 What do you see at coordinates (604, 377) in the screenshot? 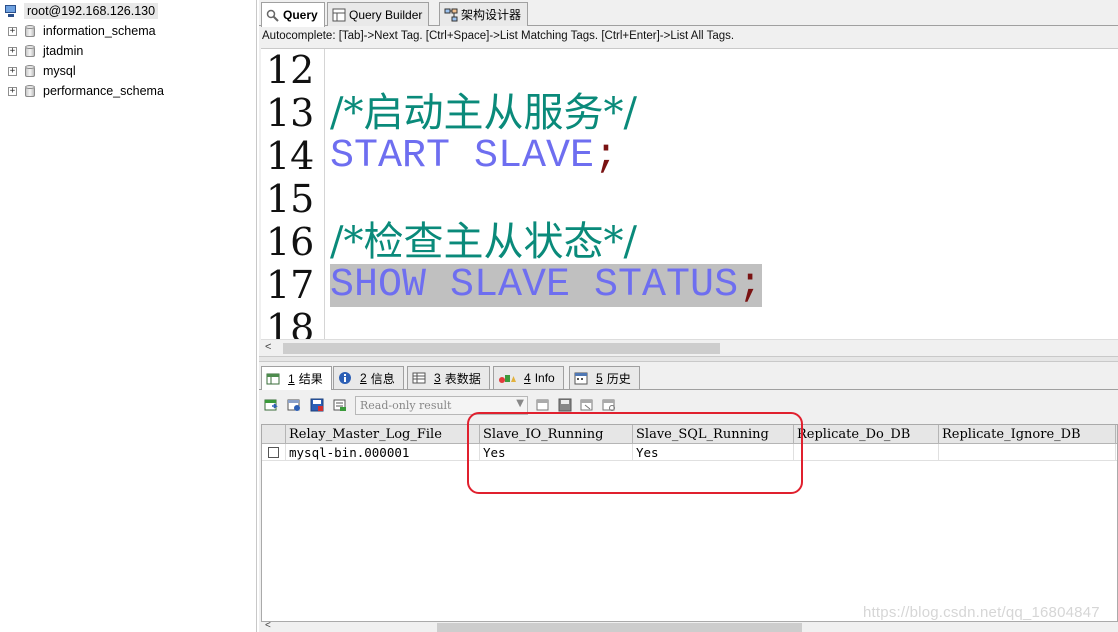
I see `tab-history: 5 历史` at bounding box center [604, 377].